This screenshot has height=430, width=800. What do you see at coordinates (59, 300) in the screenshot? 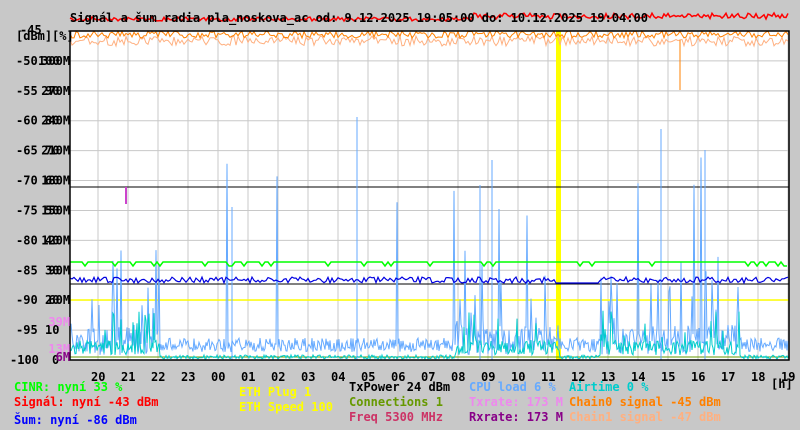
I see `y-tick-rate: 60M` at bounding box center [59, 300].